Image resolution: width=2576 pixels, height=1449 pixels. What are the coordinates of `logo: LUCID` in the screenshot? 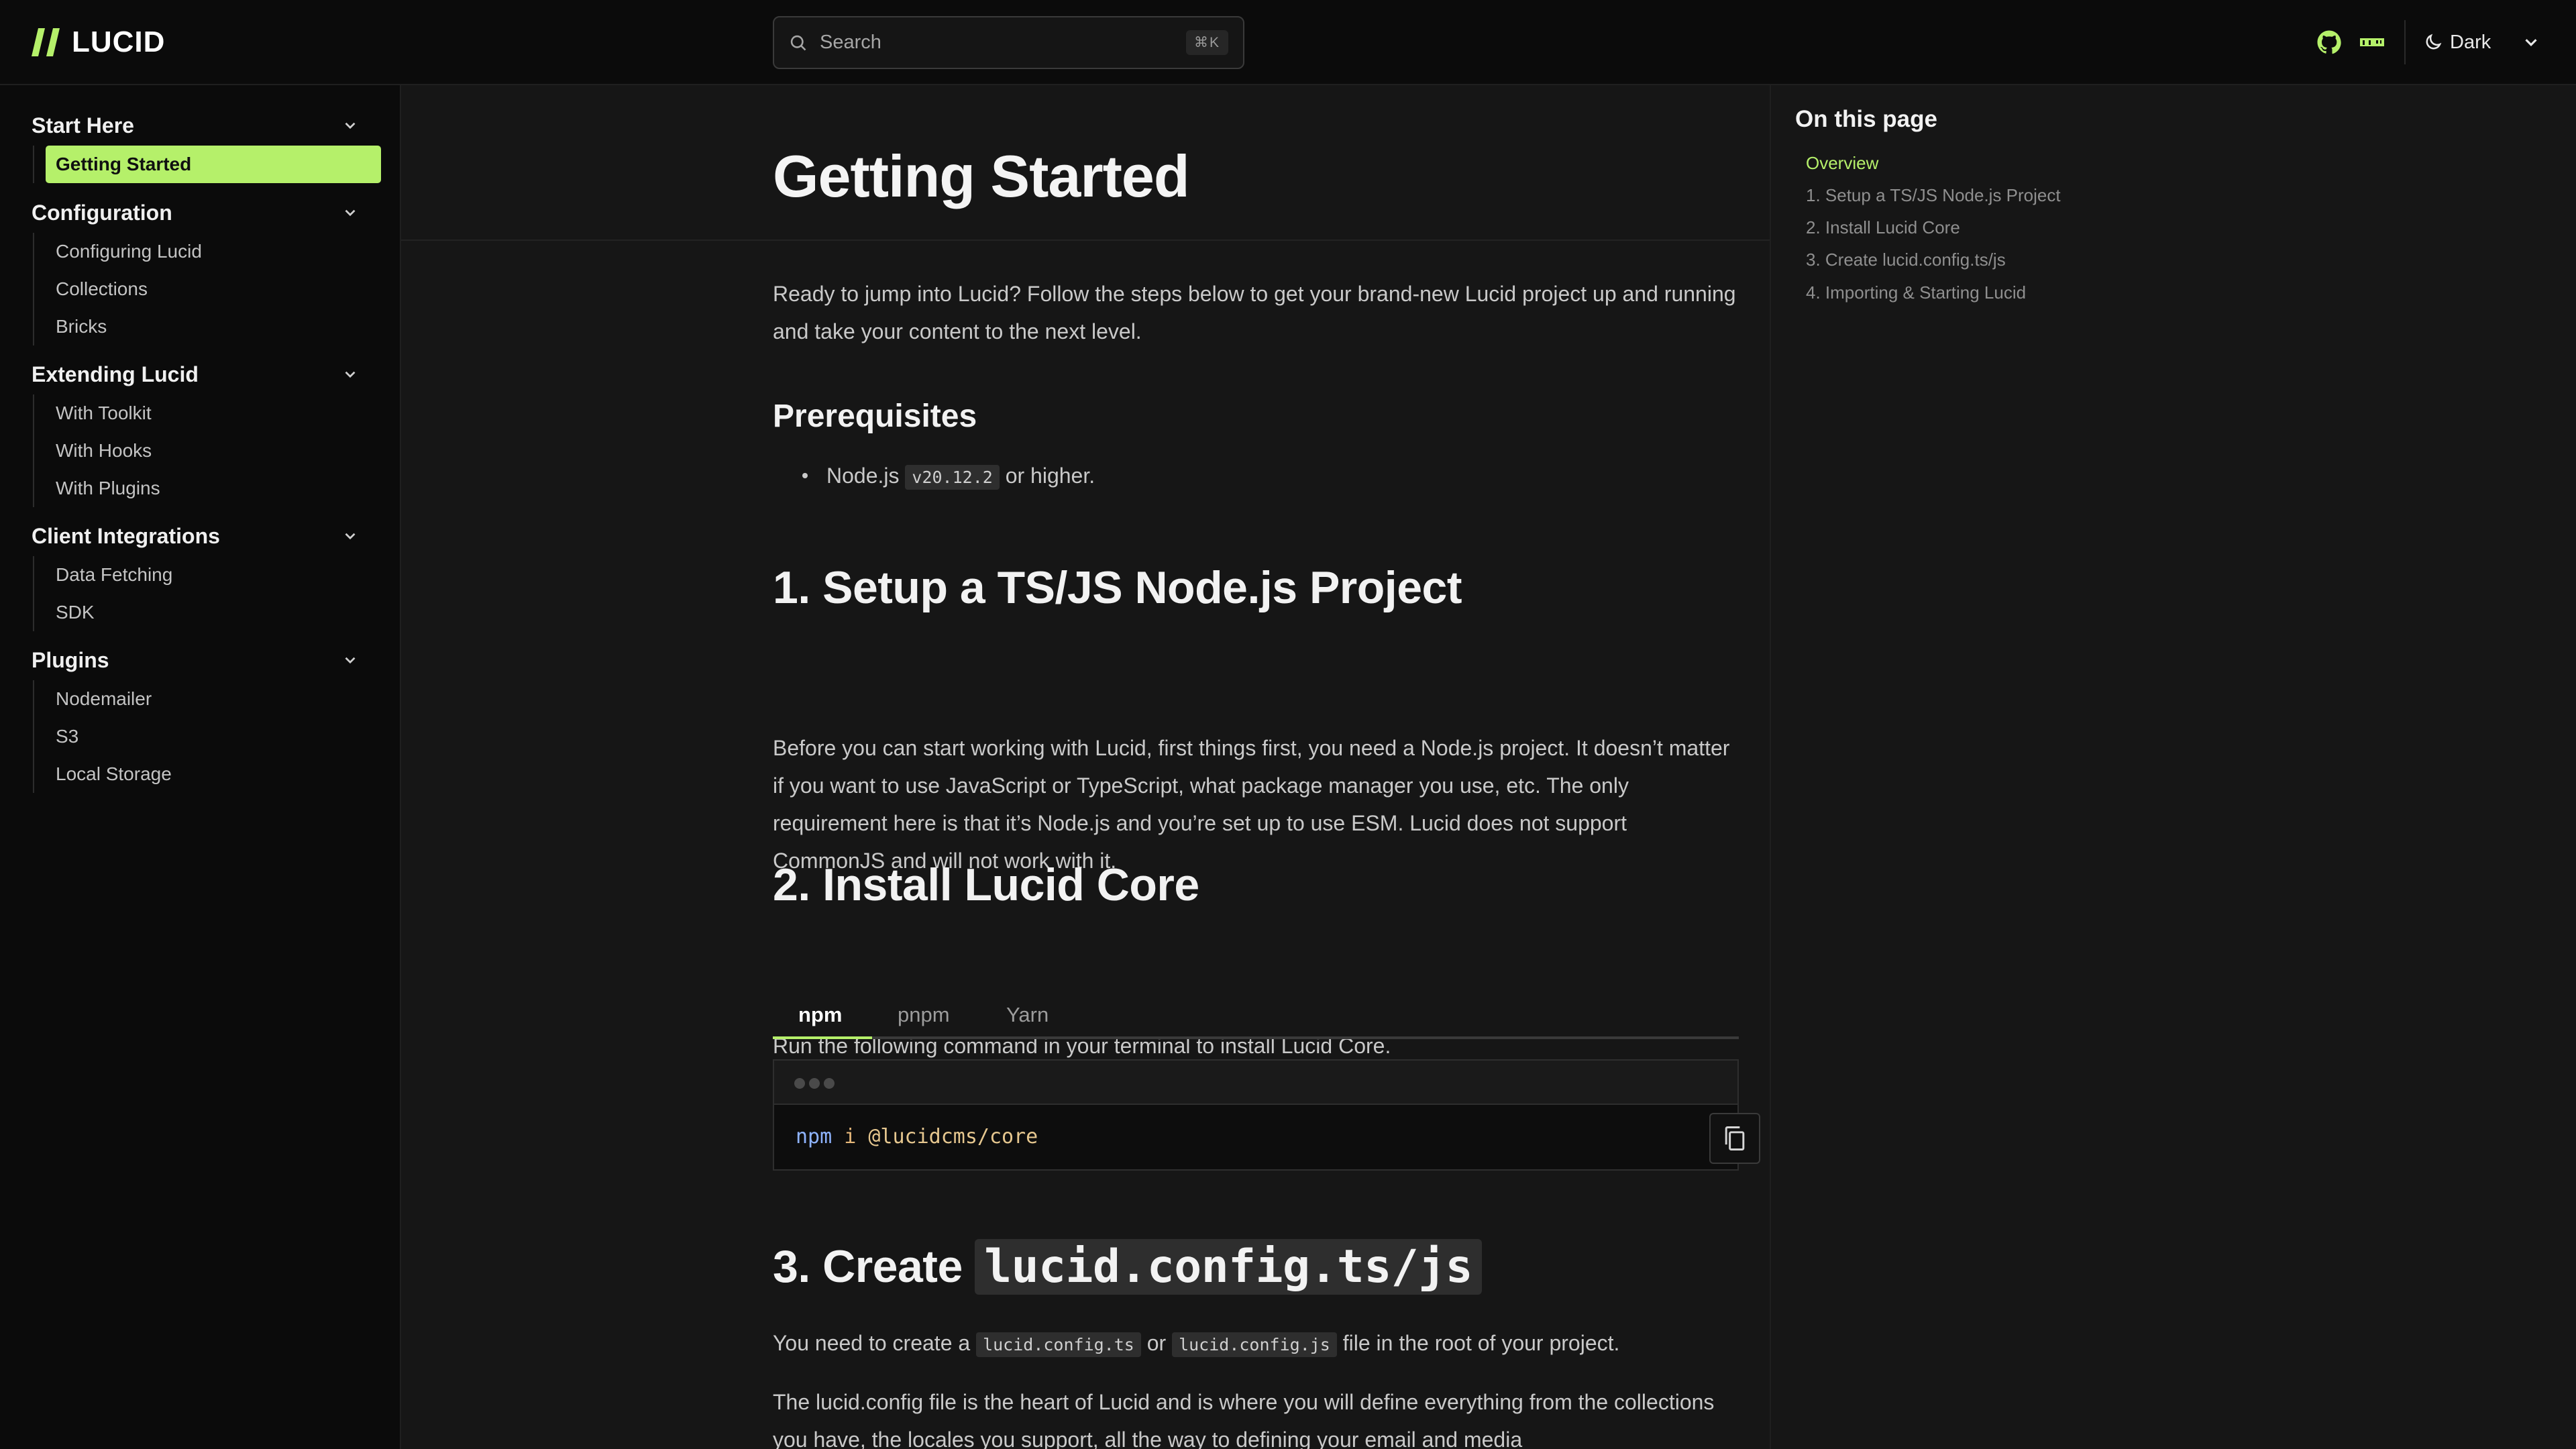 It's located at (98, 42).